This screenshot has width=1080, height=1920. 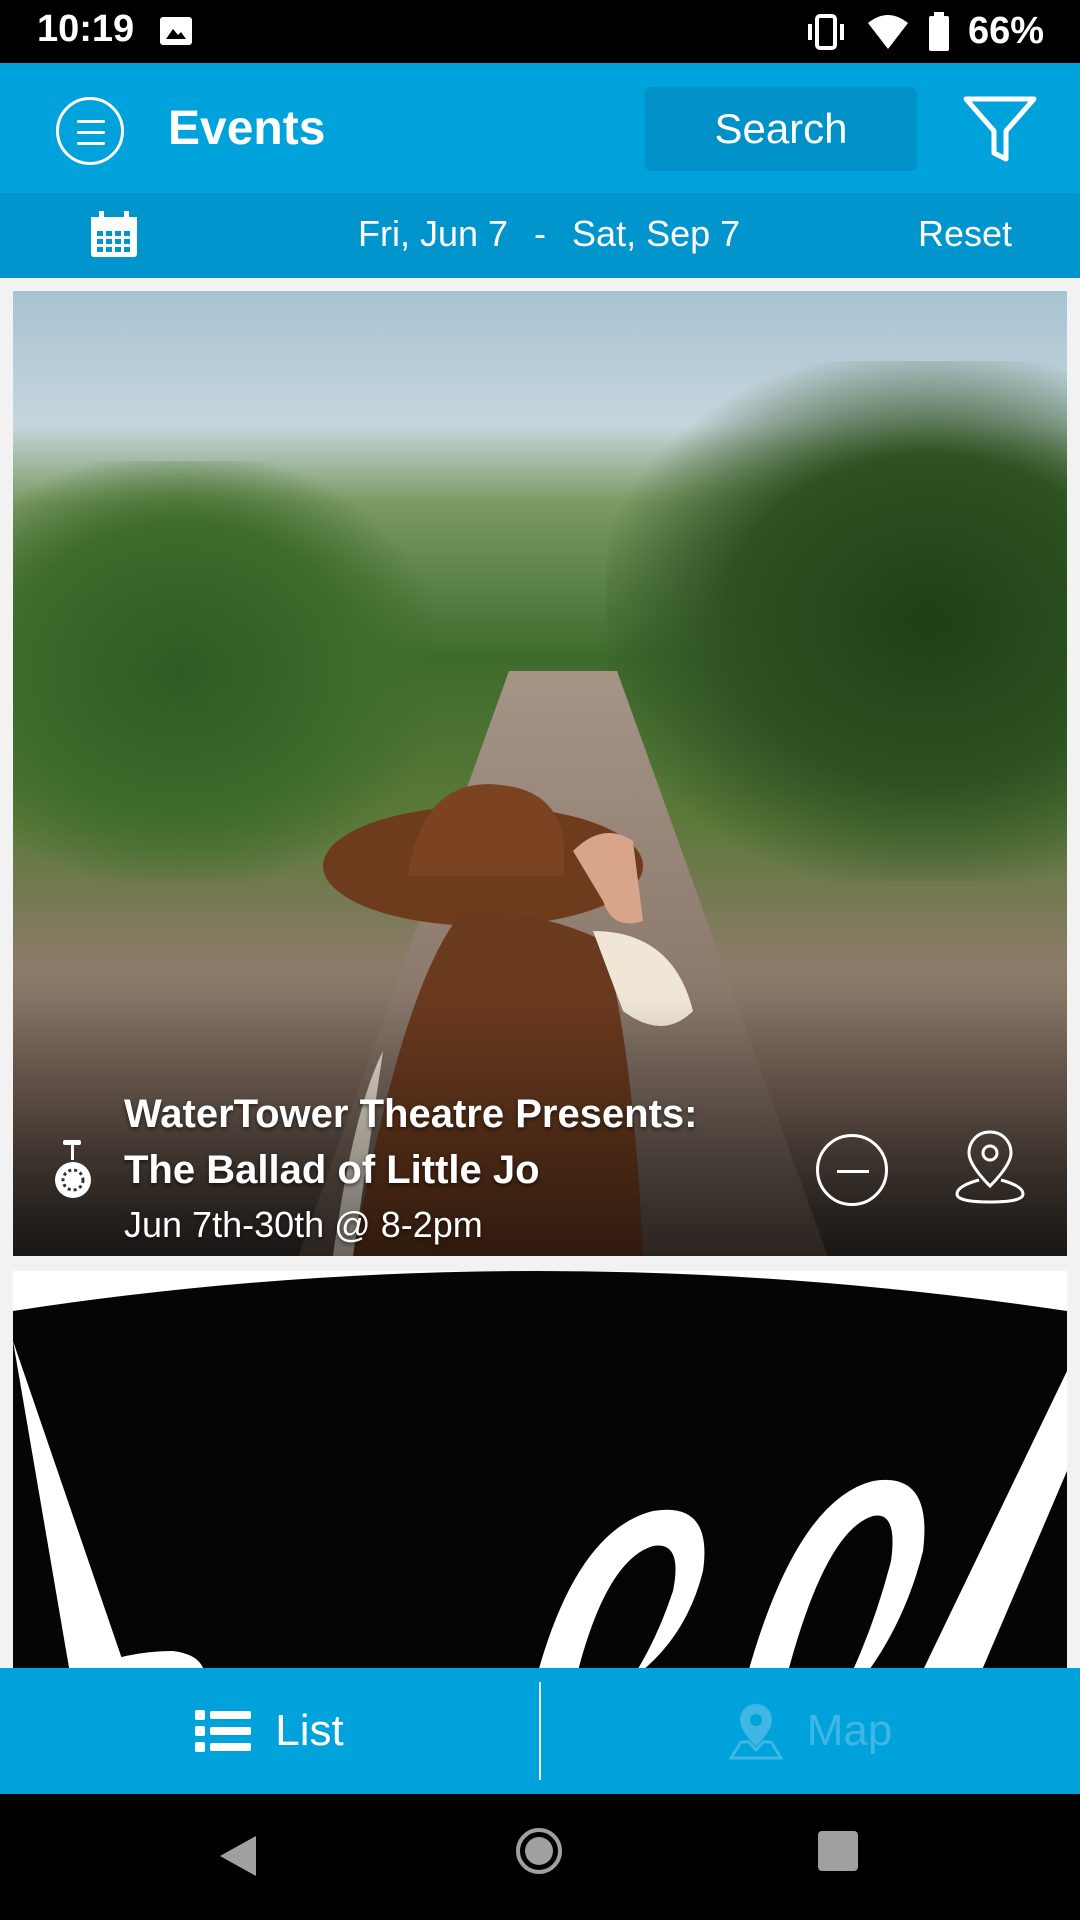 I want to click on tab-map: Map, so click(x=810, y=1731).